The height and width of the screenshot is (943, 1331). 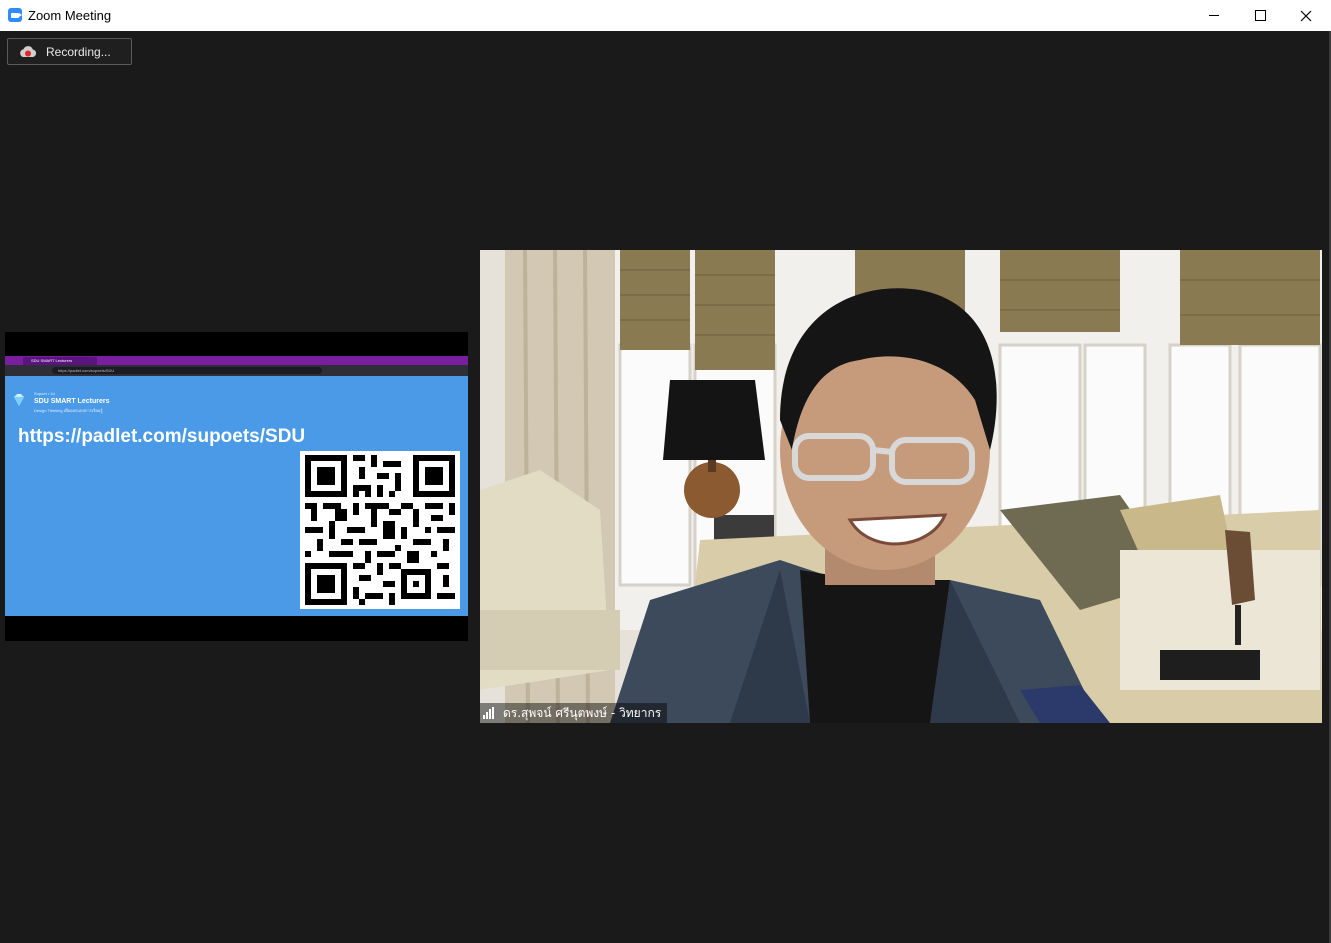 I want to click on board-title: SDU SMART Lecturers, so click(x=72, y=401).